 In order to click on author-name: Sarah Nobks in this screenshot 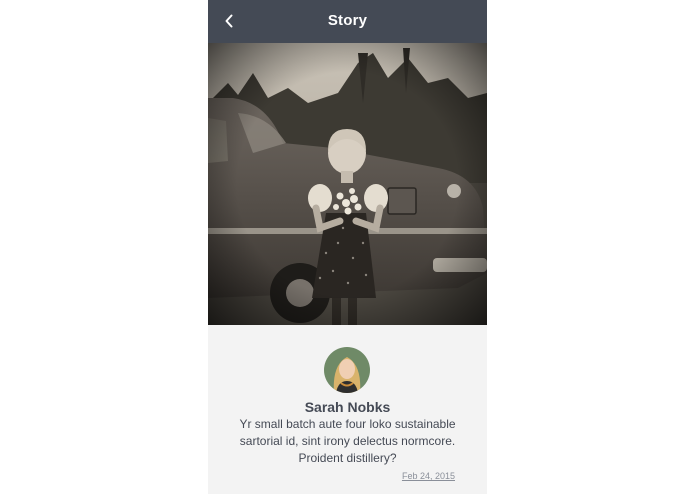, I will do `click(347, 407)`.